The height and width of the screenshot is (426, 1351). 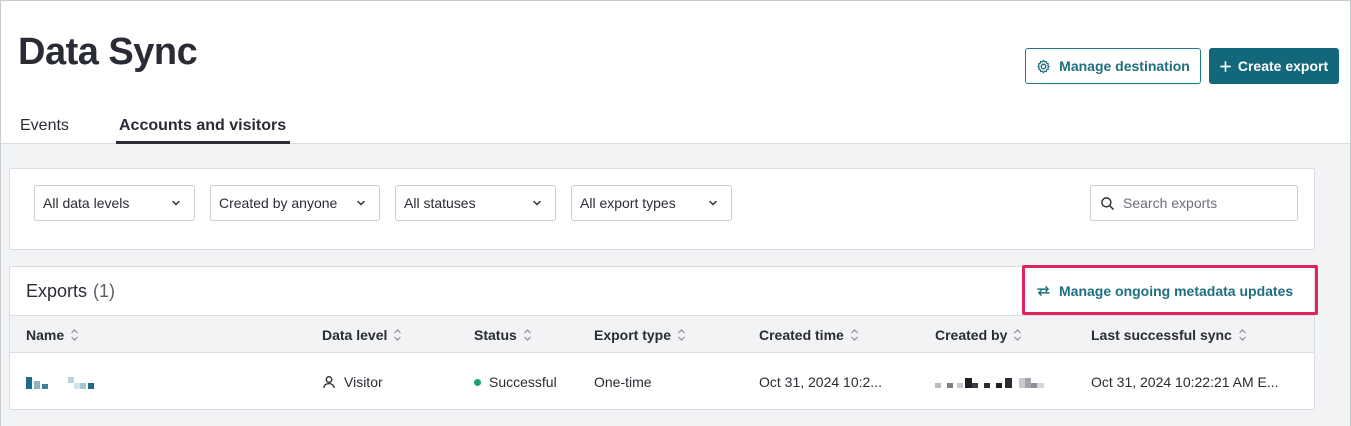 I want to click on status-cell: Successful, so click(x=515, y=382).